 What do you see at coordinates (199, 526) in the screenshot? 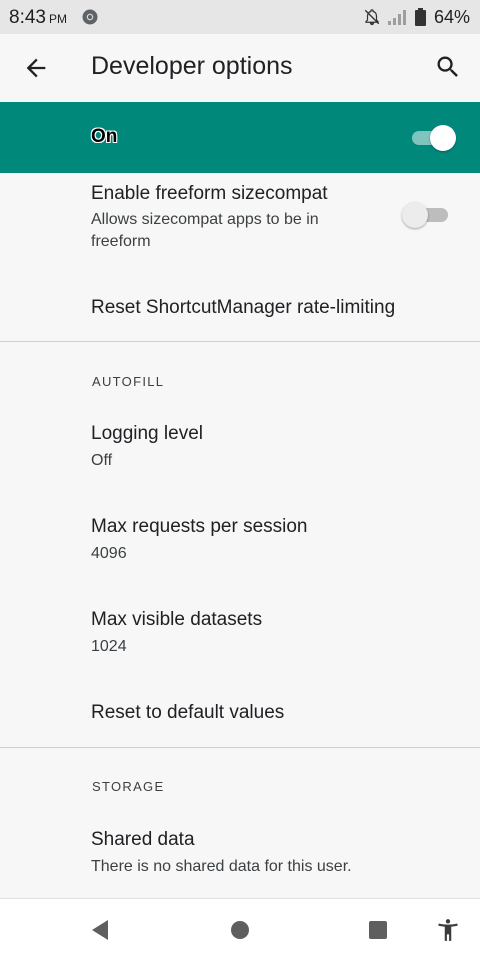
I see `setting-title: Max requests per session` at bounding box center [199, 526].